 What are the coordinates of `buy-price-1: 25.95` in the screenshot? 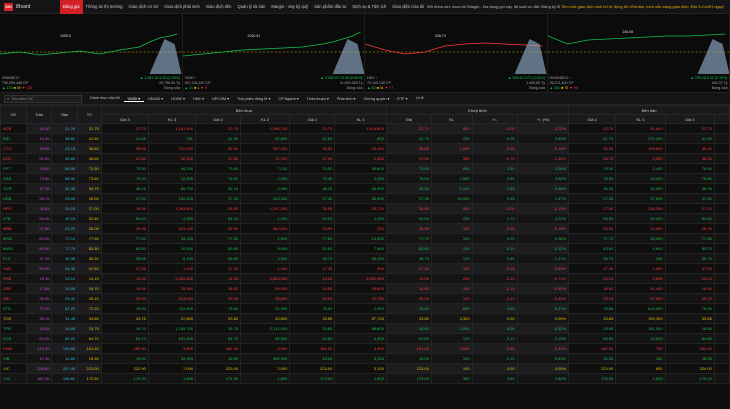 It's located at (312, 228).